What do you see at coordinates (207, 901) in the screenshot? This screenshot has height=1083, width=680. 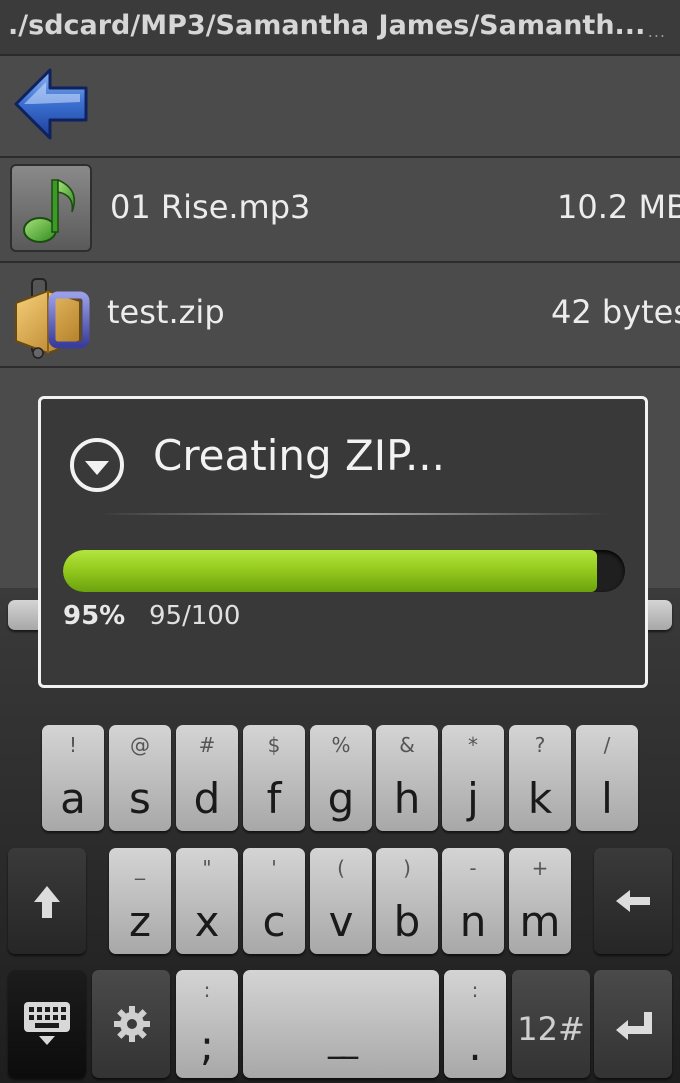 I see `key-x: " x` at bounding box center [207, 901].